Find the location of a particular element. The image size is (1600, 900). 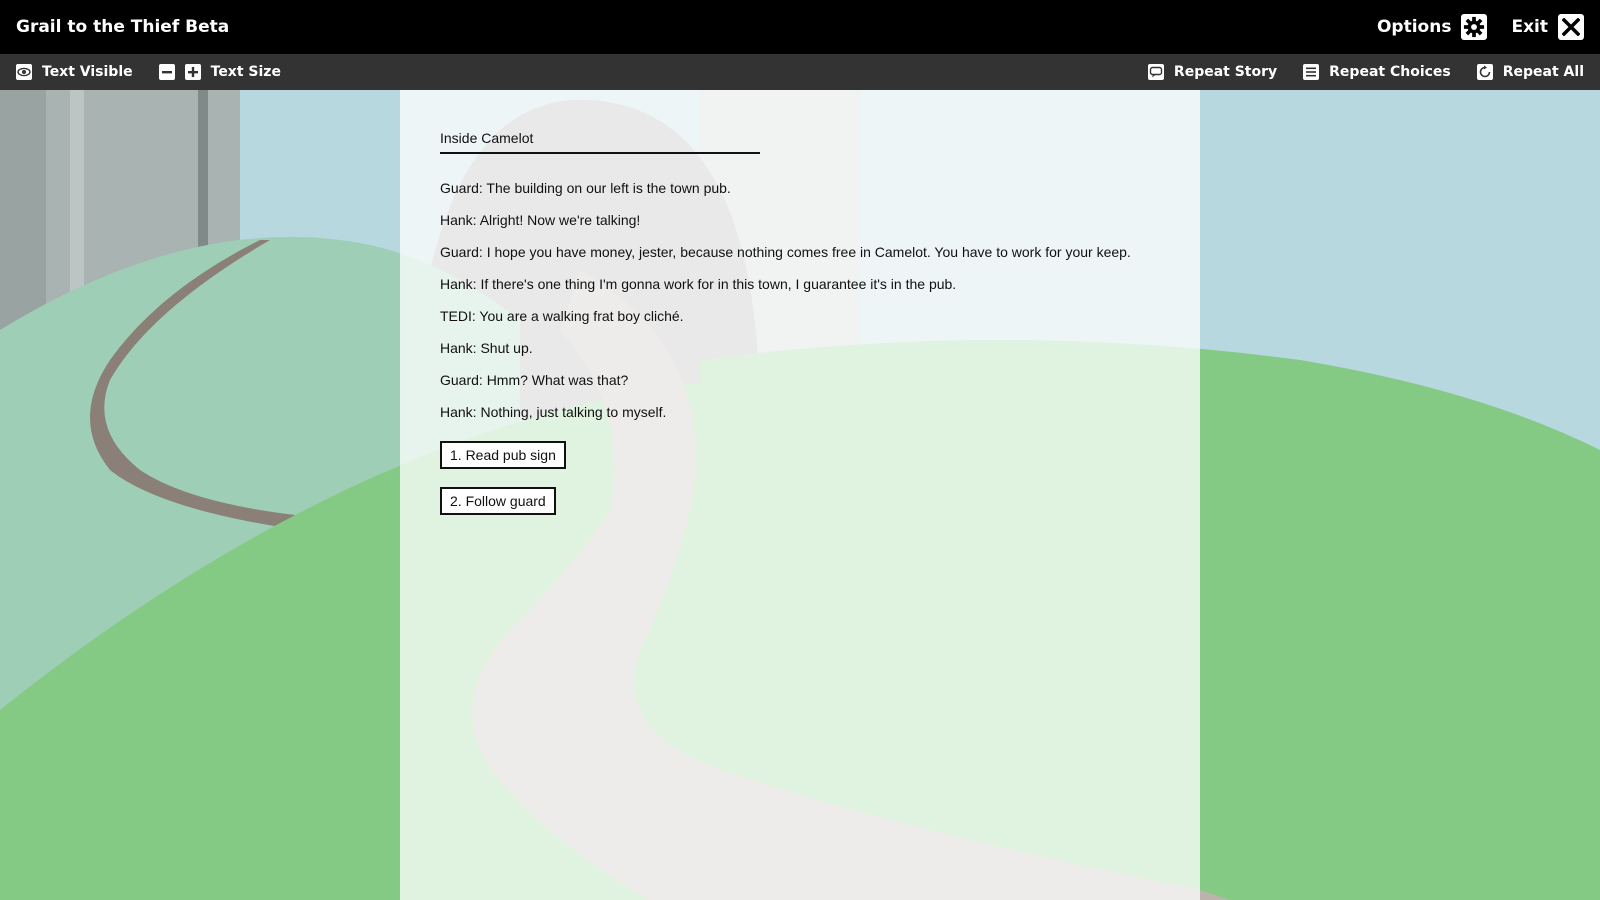

text-size-label: Text Size is located at coordinates (245, 72).